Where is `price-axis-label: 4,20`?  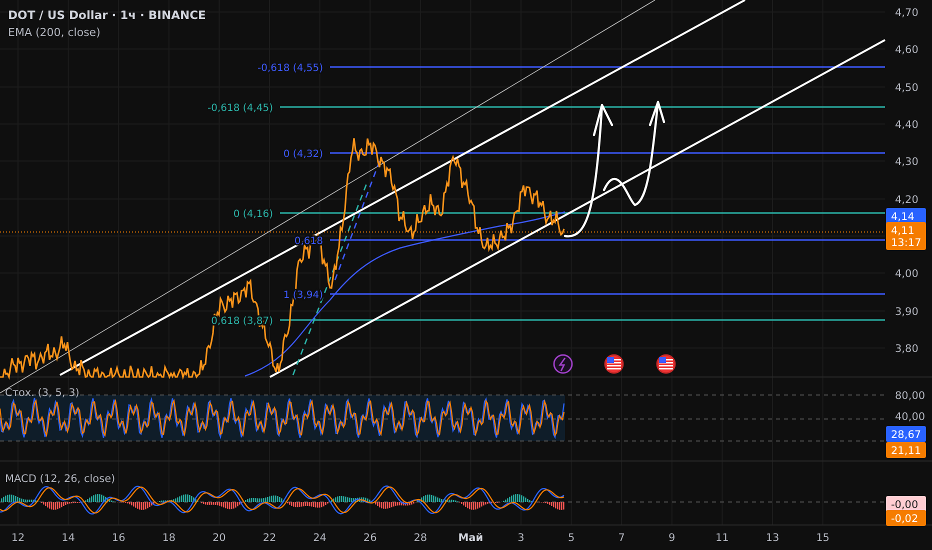 price-axis-label: 4,20 is located at coordinates (906, 200).